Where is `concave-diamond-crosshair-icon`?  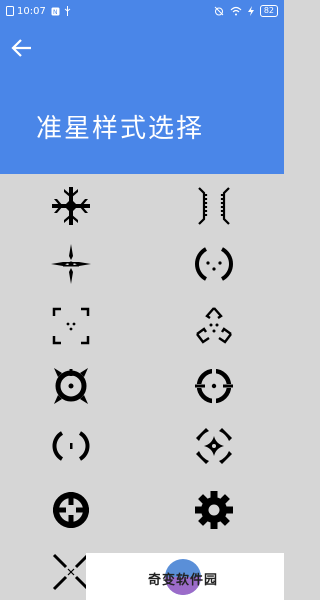 concave-diamond-crosshair-icon is located at coordinates (214, 446).